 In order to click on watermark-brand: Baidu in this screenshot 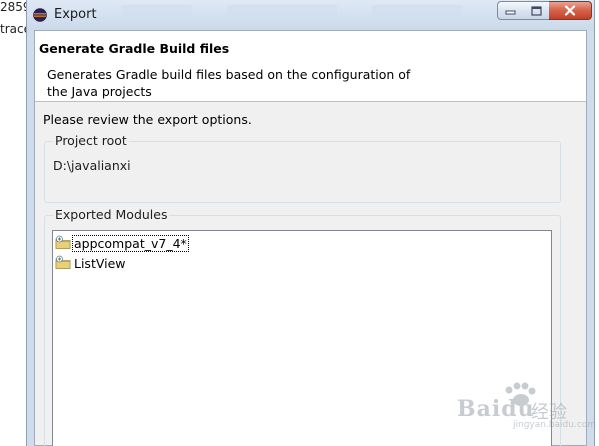, I will do `click(496, 409)`.